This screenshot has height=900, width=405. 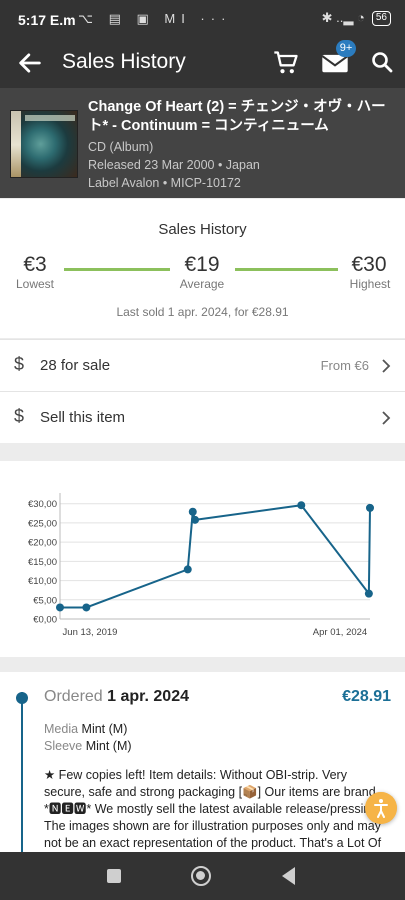 What do you see at coordinates (42, 543) in the screenshot?
I see `y-tick-label: €20,00` at bounding box center [42, 543].